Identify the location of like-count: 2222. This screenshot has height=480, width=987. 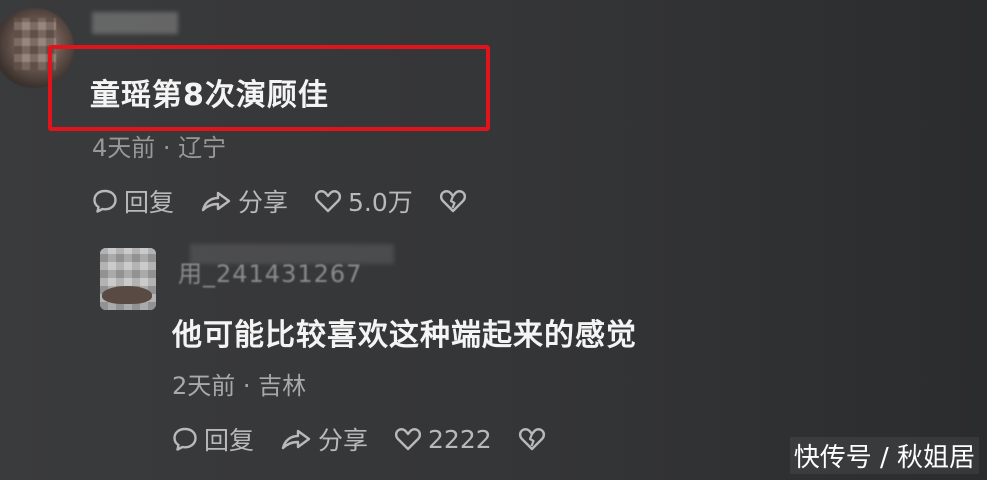
(460, 439).